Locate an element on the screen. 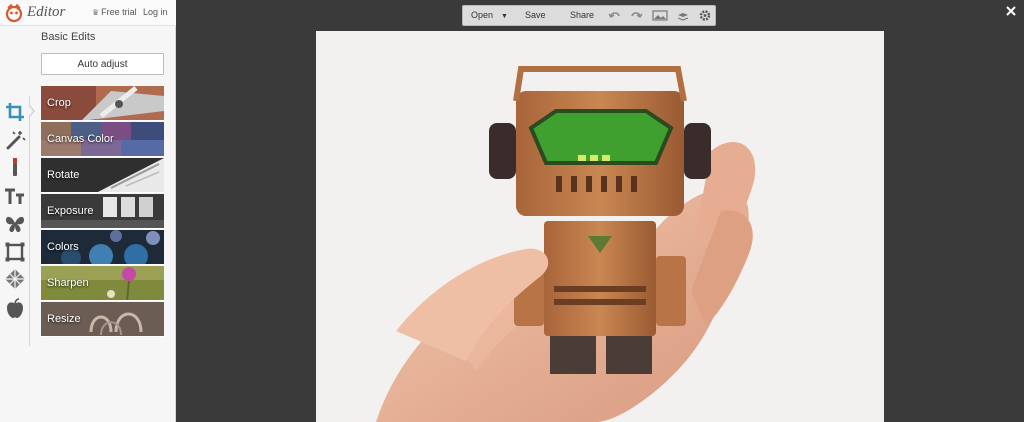 The image size is (1024, 422). edit-item-canvas-color: Canvas Color is located at coordinates (102, 139).